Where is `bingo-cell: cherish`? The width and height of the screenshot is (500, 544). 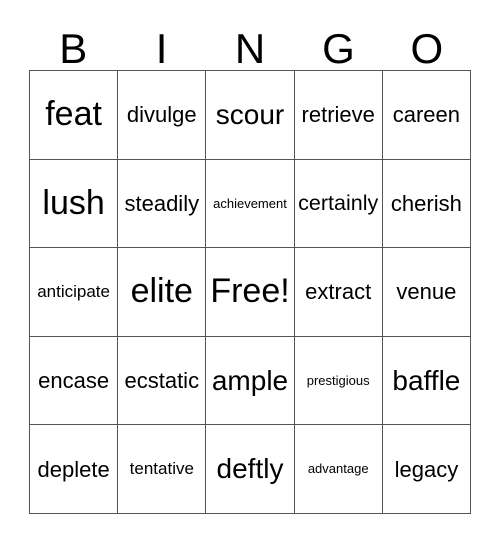
bingo-cell: cherish is located at coordinates (426, 204).